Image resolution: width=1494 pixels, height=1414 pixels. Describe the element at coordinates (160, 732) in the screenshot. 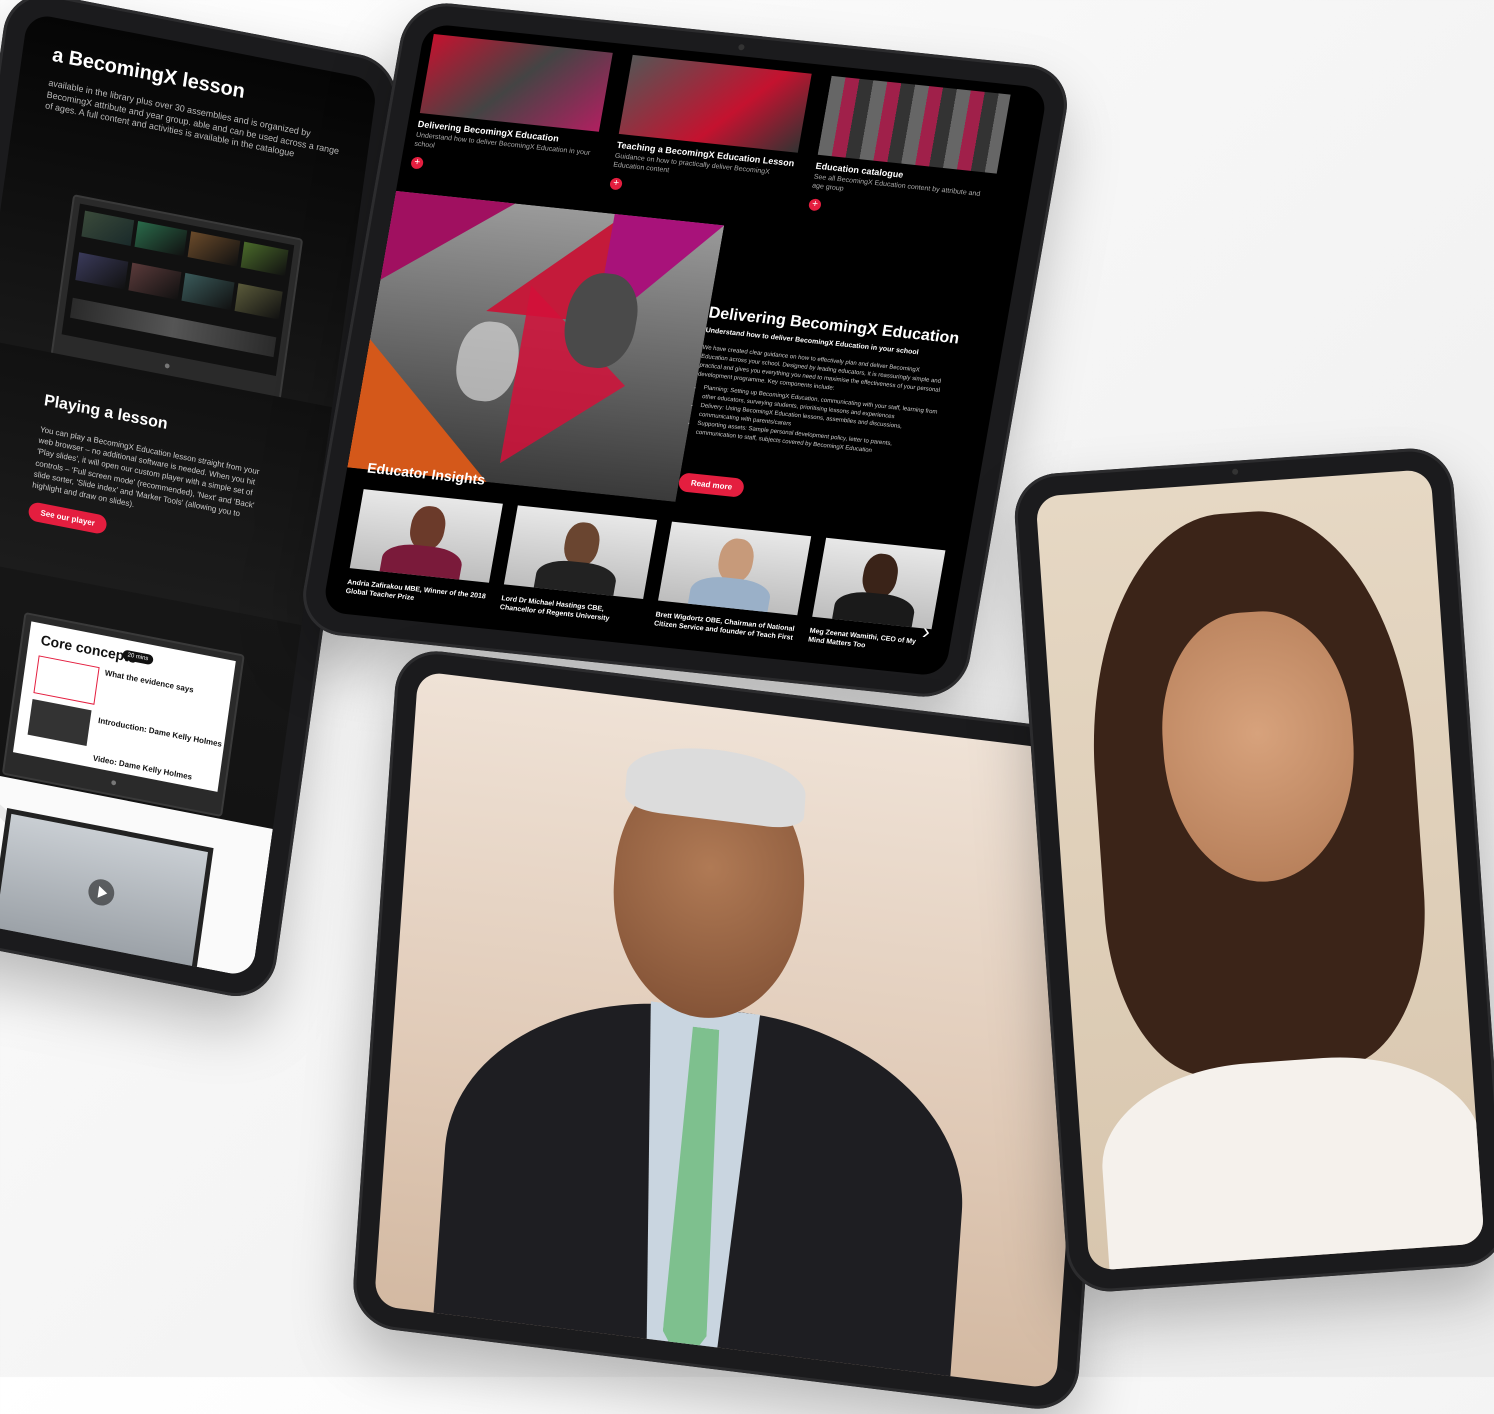

I see `intro-heading: Introduction: Dame Kelly Holmes` at that location.